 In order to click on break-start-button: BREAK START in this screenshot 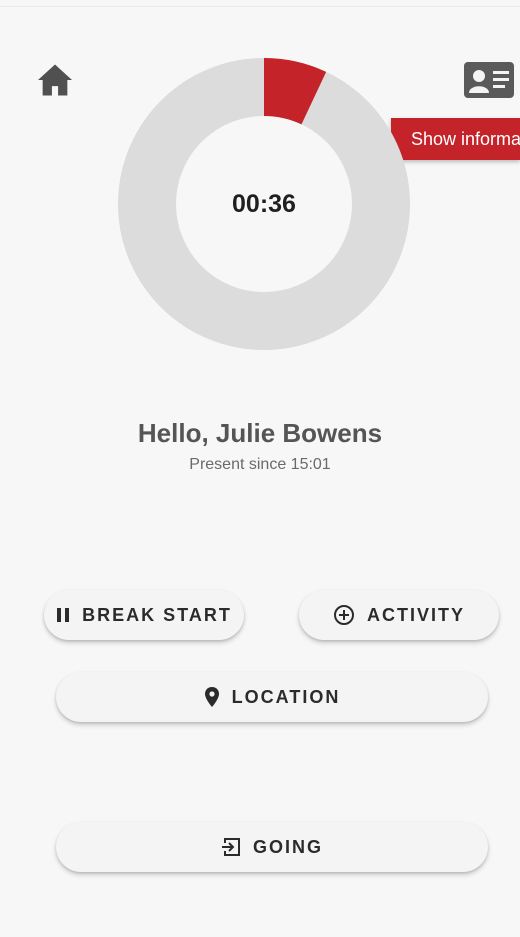, I will do `click(144, 615)`.